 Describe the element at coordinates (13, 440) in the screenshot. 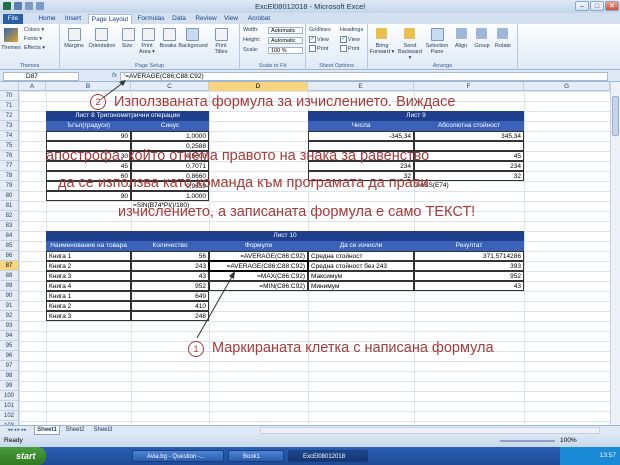

I see `status-ready: Ready` at that location.